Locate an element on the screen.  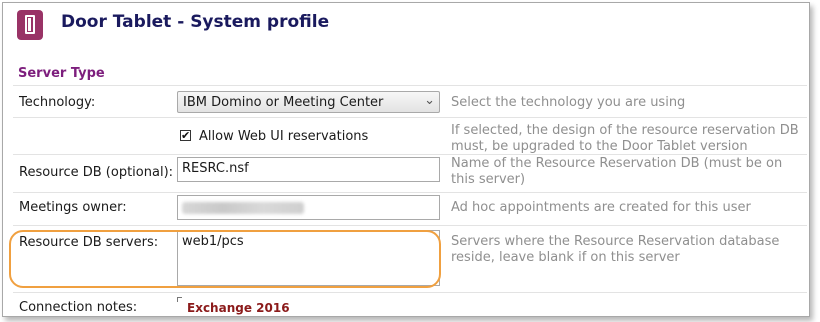
chevron-down-icon: ⌄ is located at coordinates (429, 100).